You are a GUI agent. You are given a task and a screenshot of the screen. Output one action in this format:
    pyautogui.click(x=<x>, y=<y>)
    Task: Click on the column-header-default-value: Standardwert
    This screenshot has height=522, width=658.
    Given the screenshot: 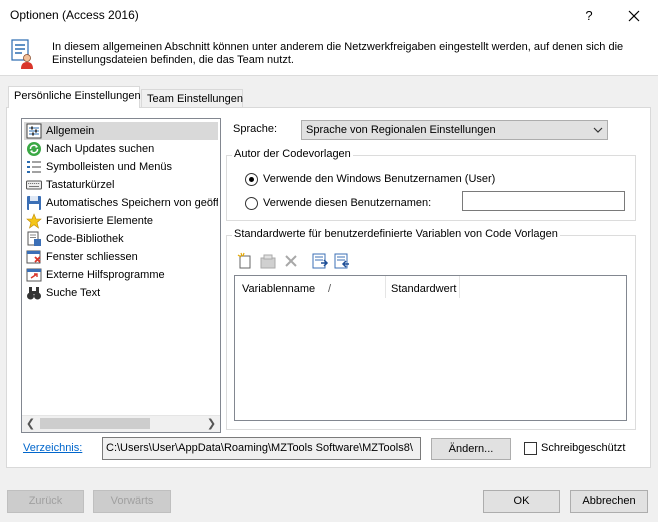 What is the action you would take?
    pyautogui.click(x=423, y=289)
    